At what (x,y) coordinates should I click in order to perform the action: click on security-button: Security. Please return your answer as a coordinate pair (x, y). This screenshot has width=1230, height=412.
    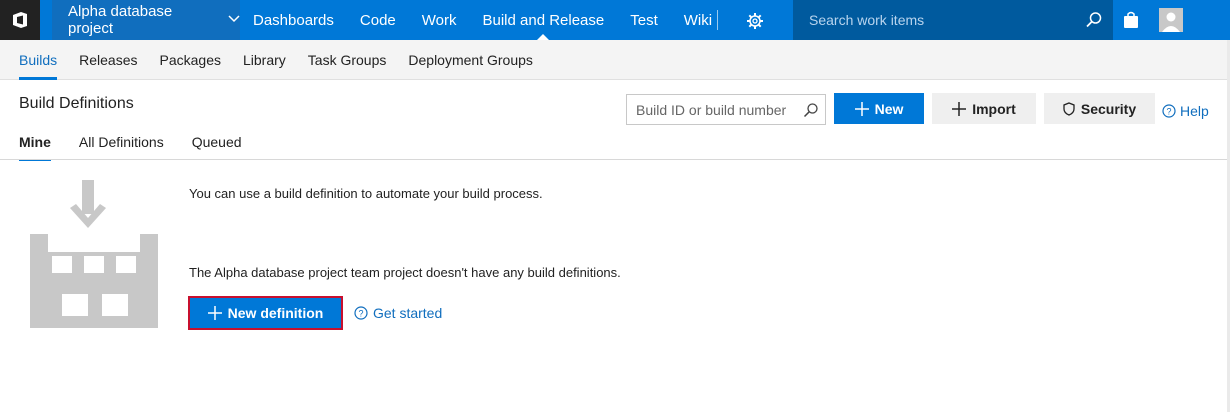
    Looking at the image, I should click on (1099, 108).